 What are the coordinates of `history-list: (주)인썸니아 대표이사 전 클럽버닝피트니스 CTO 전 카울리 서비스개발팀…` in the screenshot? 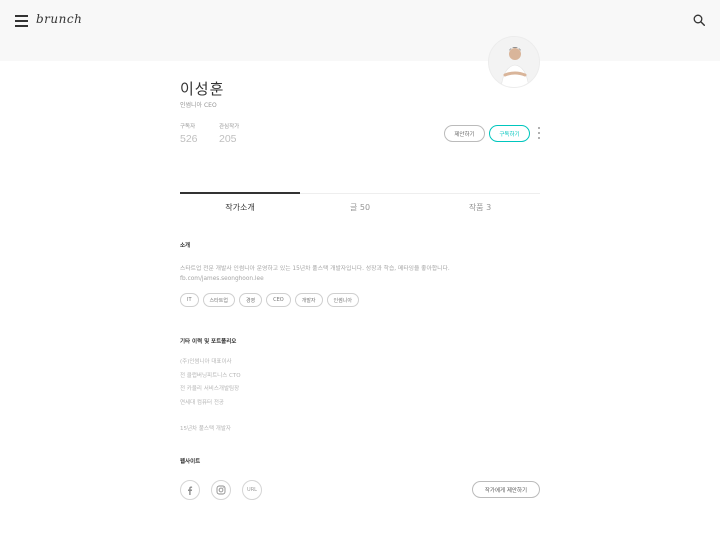 It's located at (210, 396).